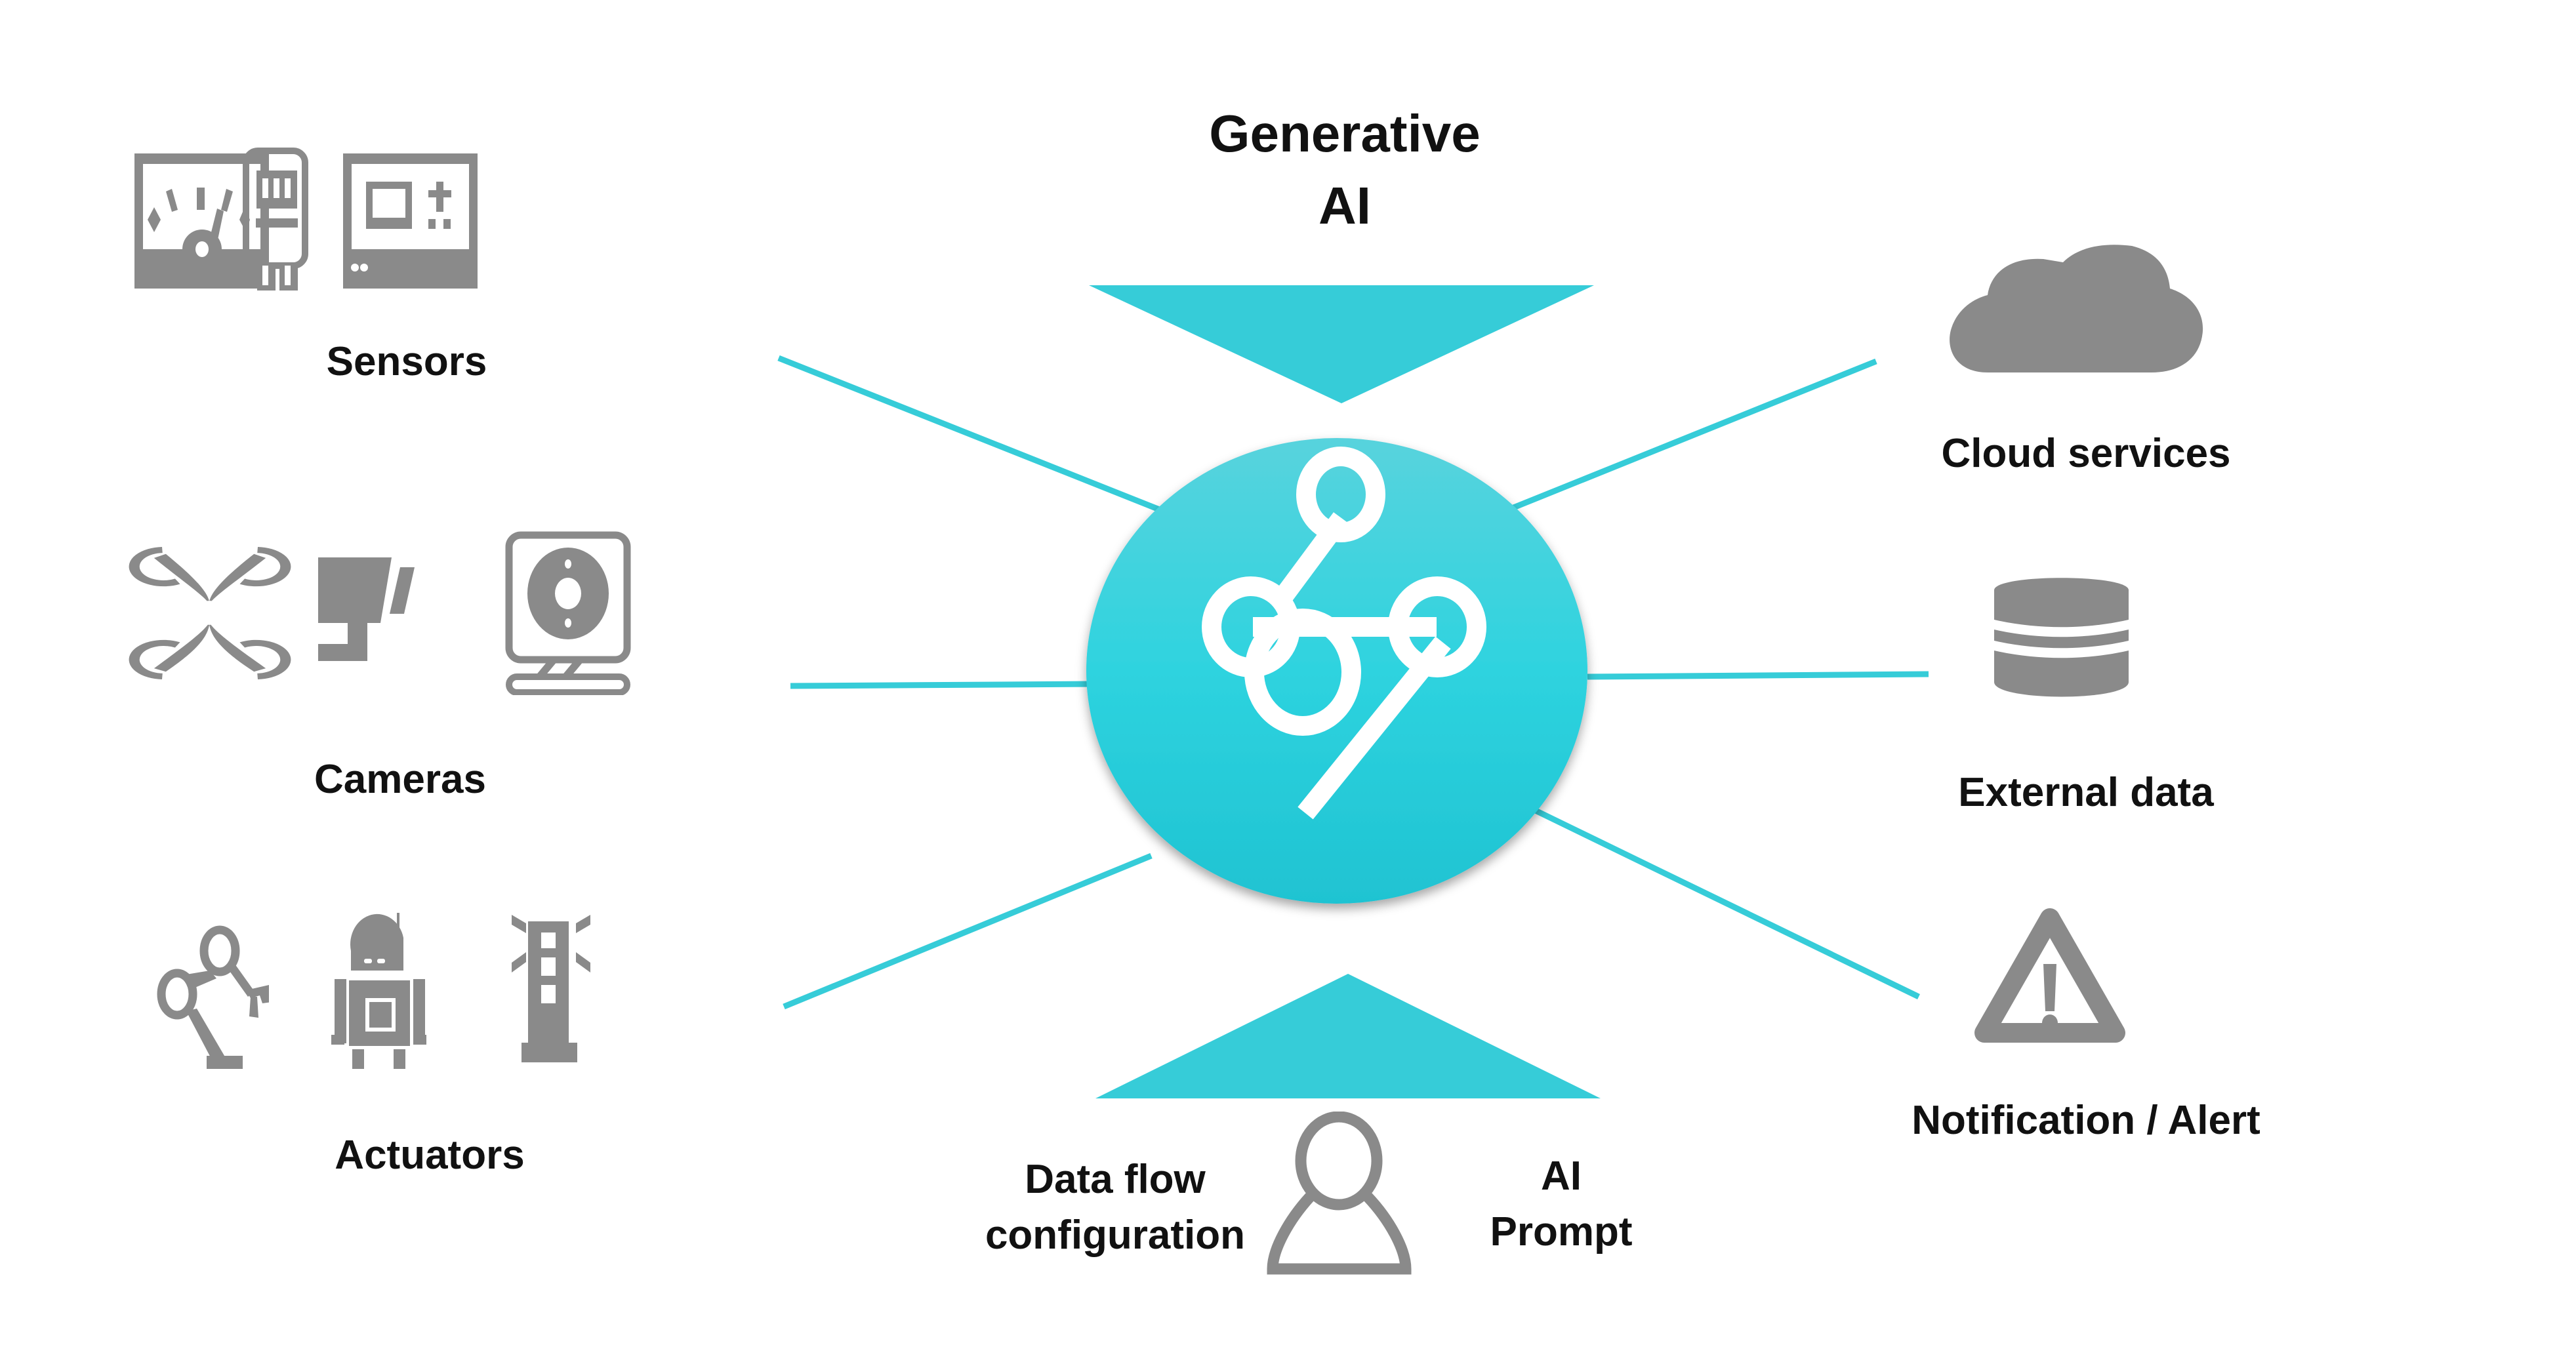 The image size is (2576, 1364). Describe the element at coordinates (1115, 1235) in the screenshot. I see `data-flow-config-label-2: configuration` at that location.